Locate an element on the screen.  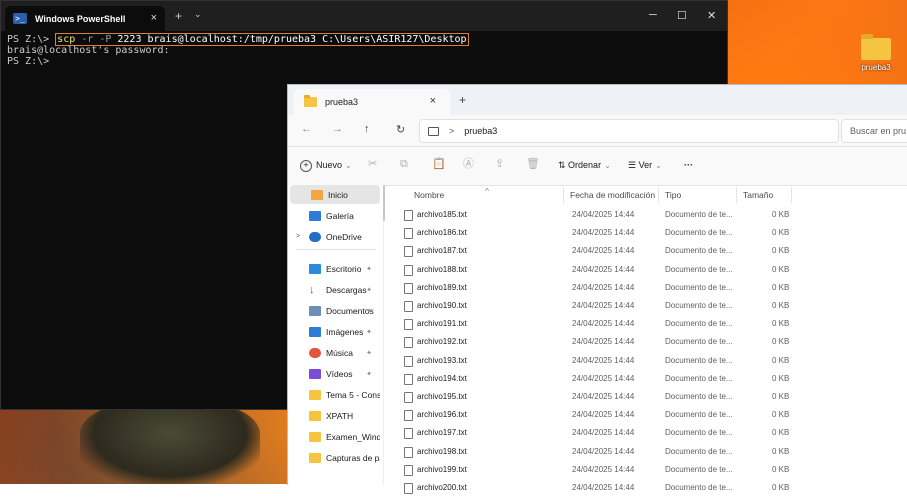
more-options-button: ··· is located at coordinates (688, 165).